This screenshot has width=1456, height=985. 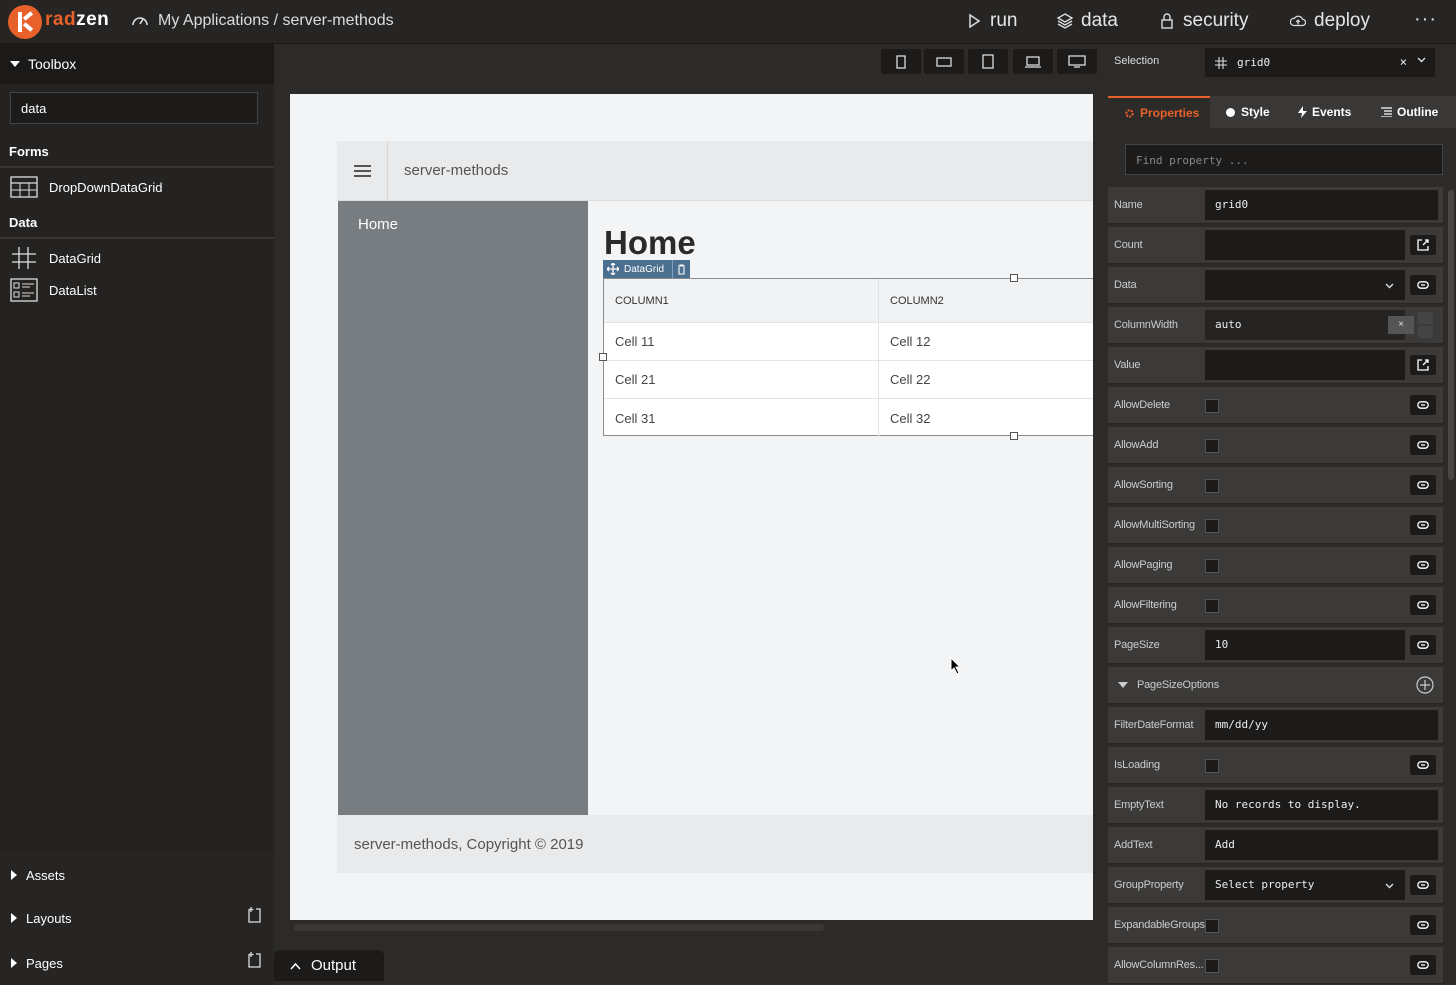 I want to click on device-laptop-icon, so click(x=1033, y=61).